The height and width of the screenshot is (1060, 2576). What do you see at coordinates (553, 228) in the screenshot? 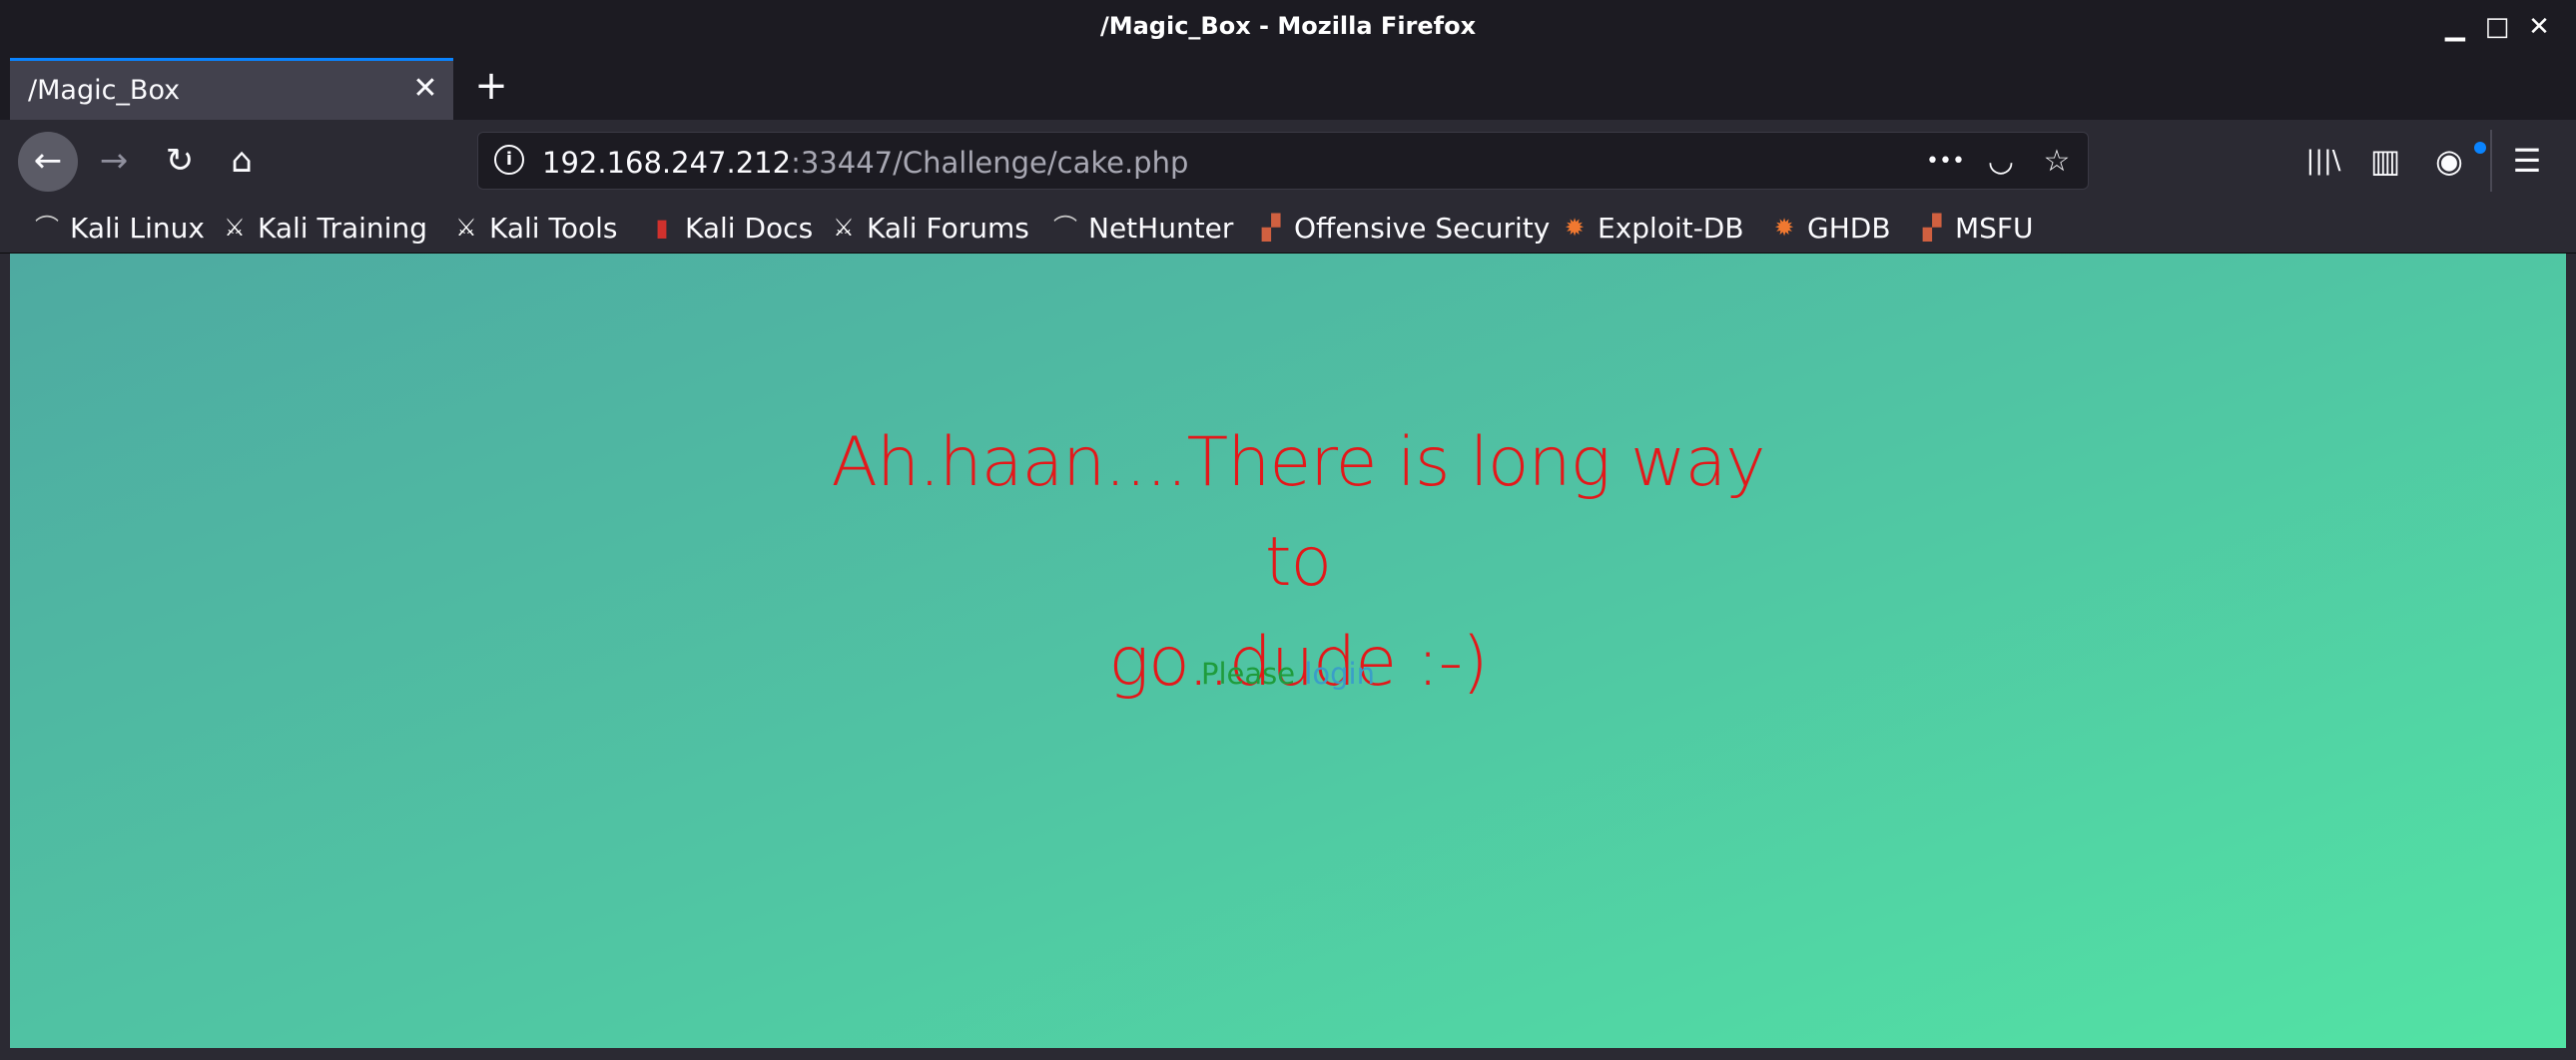
I see `bookmark-label: Kali Tools` at bounding box center [553, 228].